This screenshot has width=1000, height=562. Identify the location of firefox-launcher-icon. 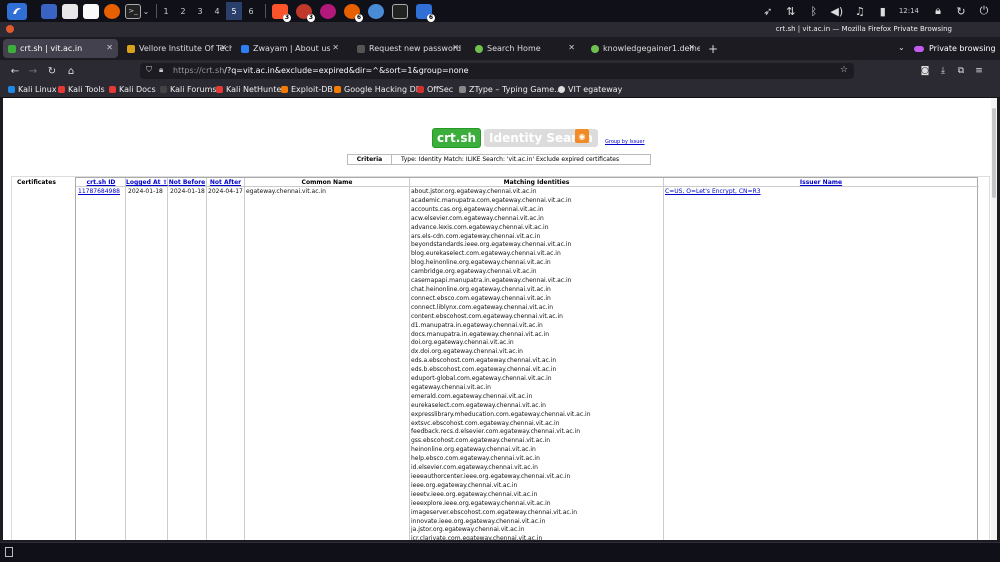
(112, 11).